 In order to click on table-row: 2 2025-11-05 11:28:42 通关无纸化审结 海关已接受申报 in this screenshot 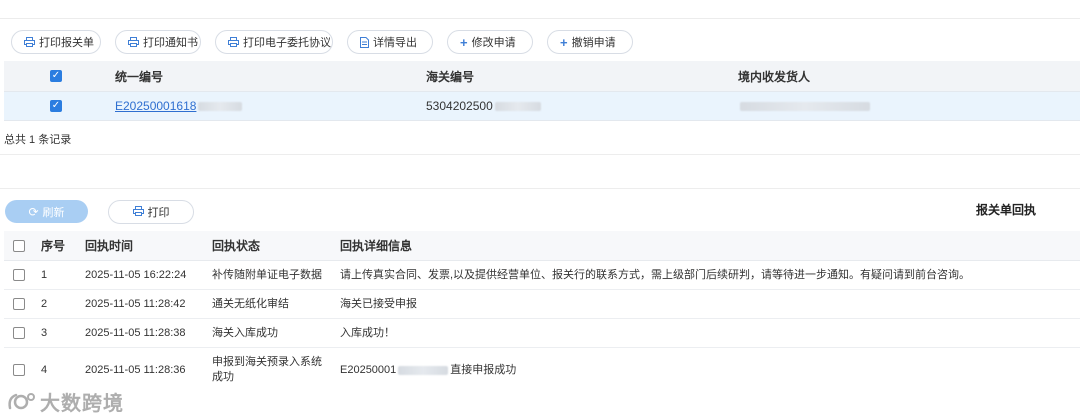, I will do `click(542, 304)`.